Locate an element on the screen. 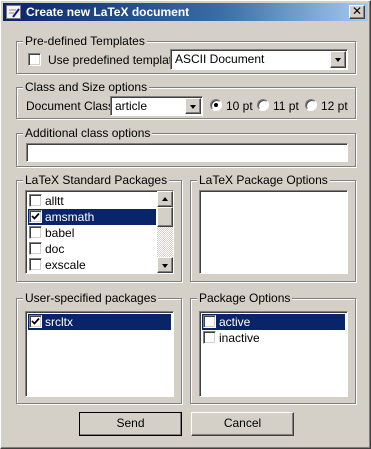 This screenshot has height=449, width=371. radio-selected-dot is located at coordinates (216, 105).